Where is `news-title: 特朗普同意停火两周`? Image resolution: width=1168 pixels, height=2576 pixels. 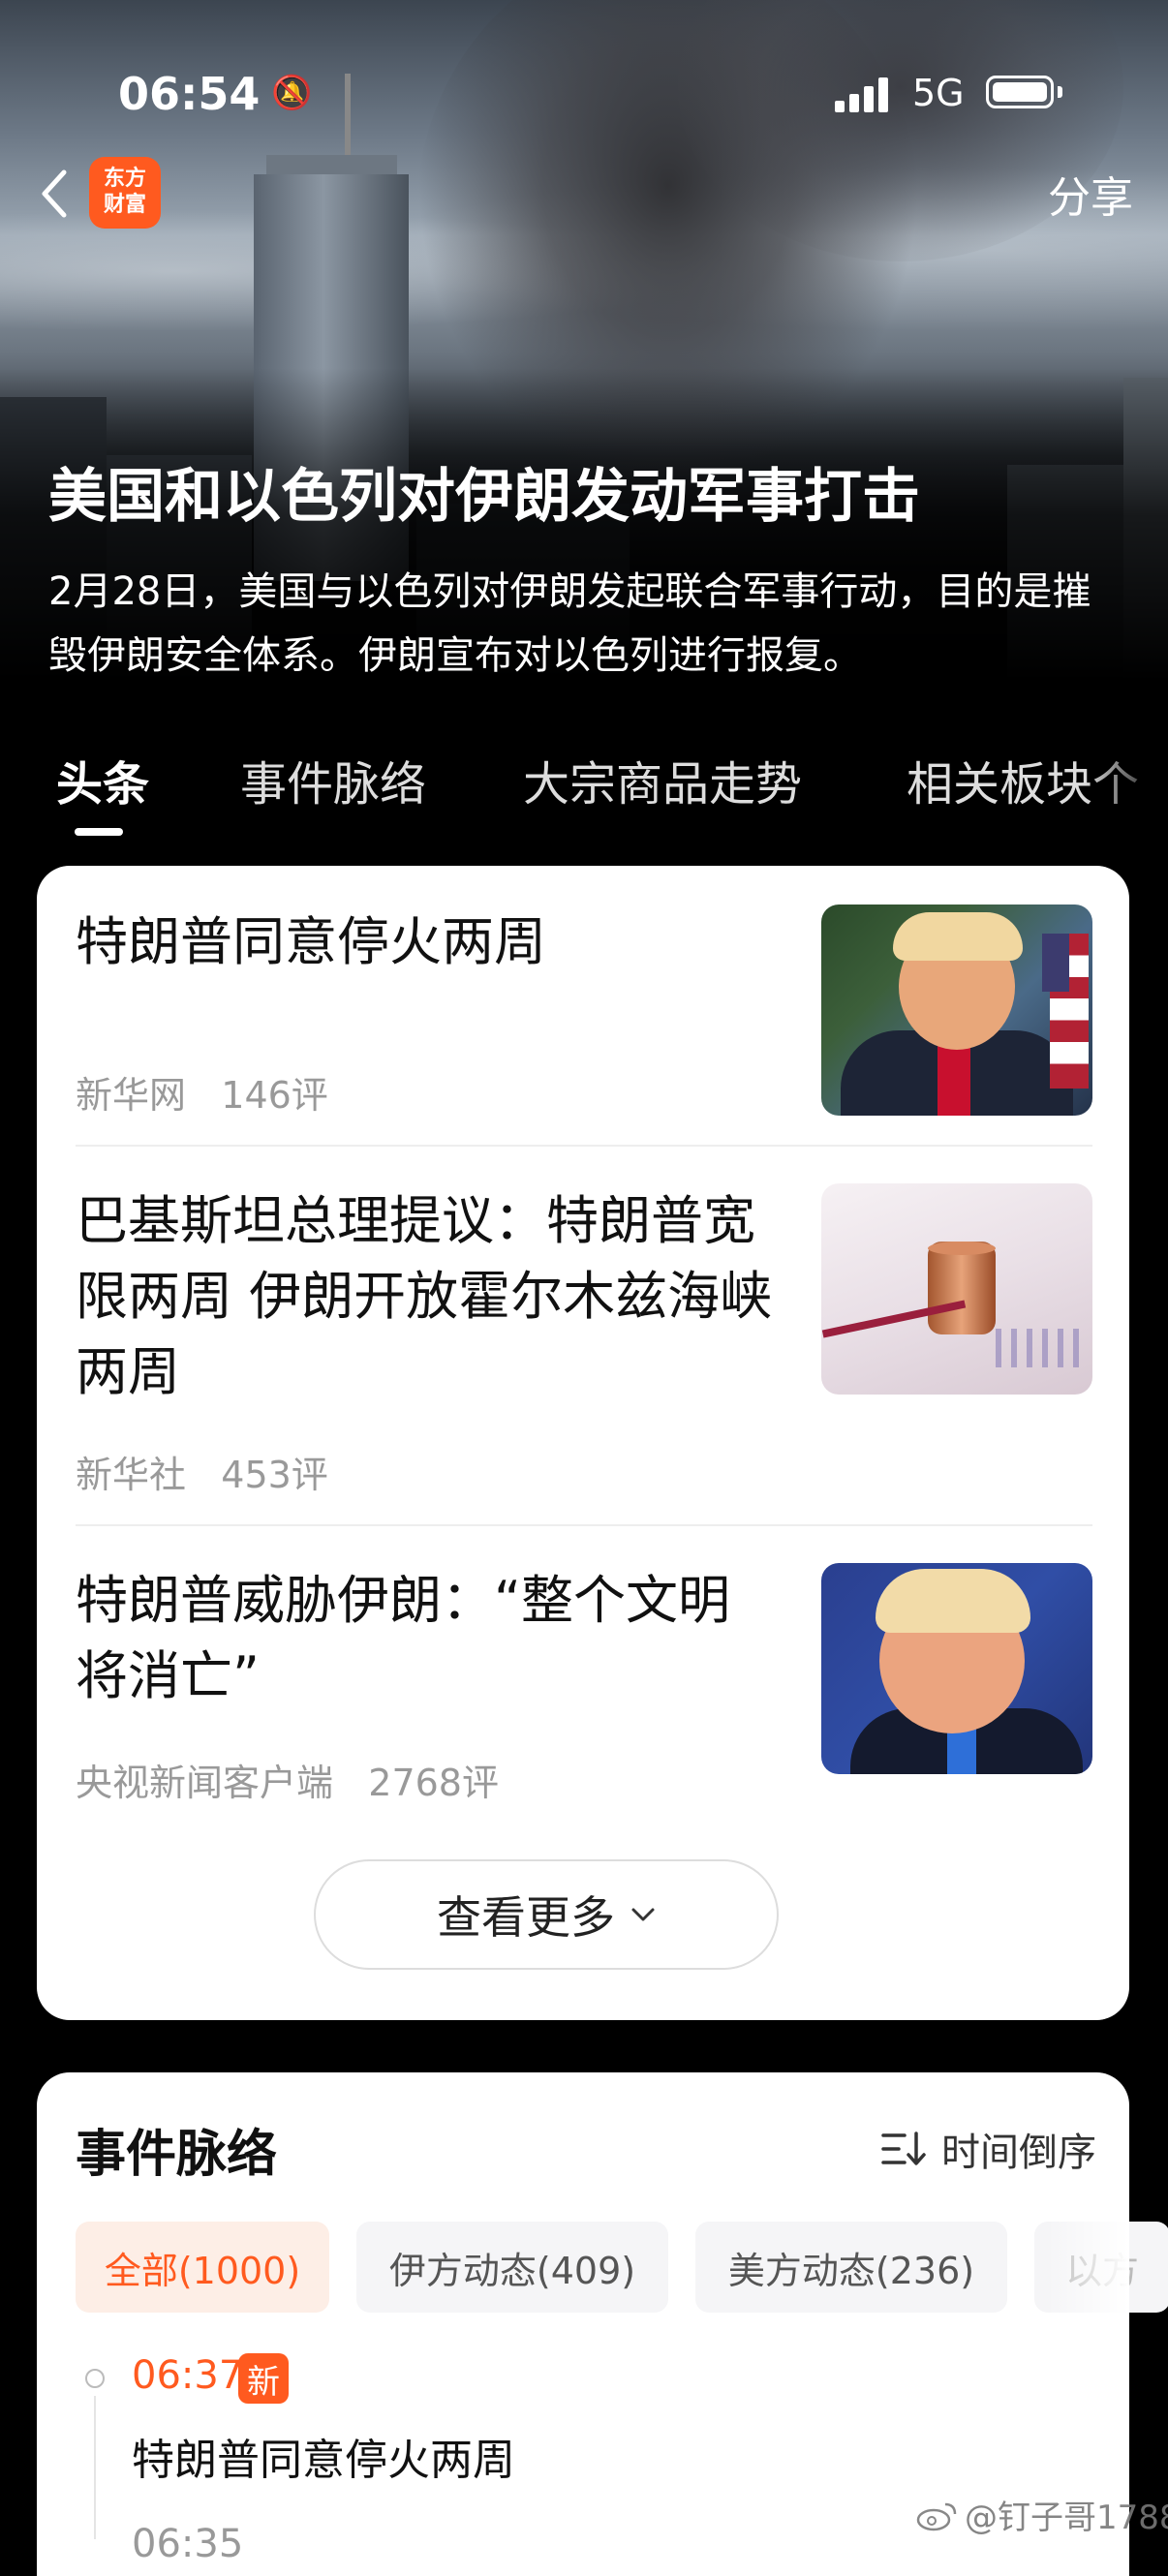 news-title: 特朗普同意停火两周 is located at coordinates (311, 941).